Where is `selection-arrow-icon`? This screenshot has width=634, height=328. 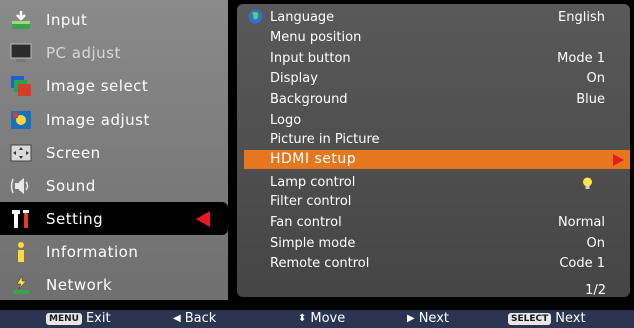 selection-arrow-icon is located at coordinates (203, 219).